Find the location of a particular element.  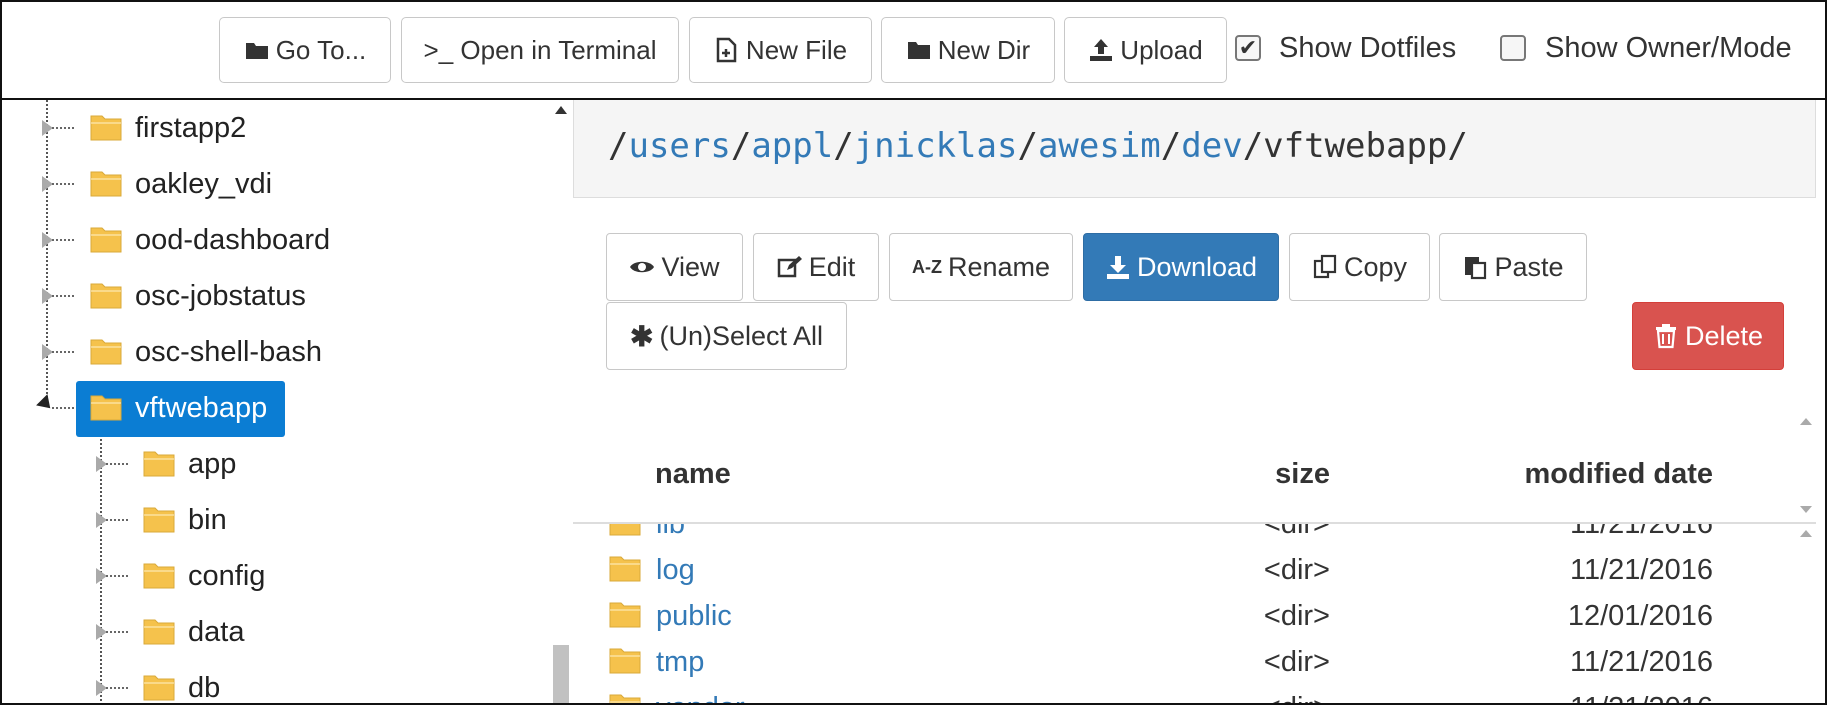

copy-icon is located at coordinates (1325, 266).